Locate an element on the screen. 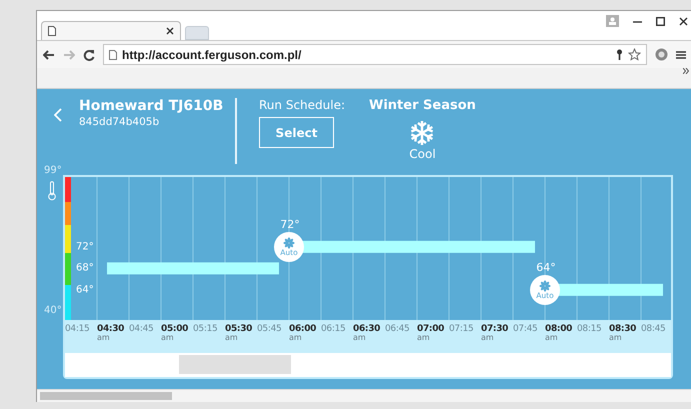  user-icon is located at coordinates (612, 21).